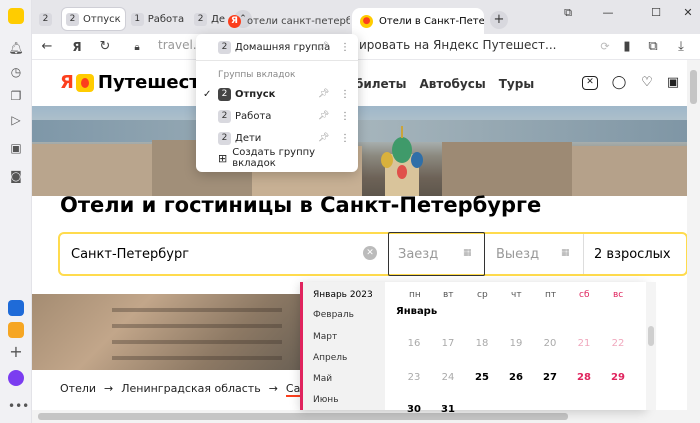 This screenshot has width=700, height=423. I want to click on day-cell: 25, so click(482, 377).